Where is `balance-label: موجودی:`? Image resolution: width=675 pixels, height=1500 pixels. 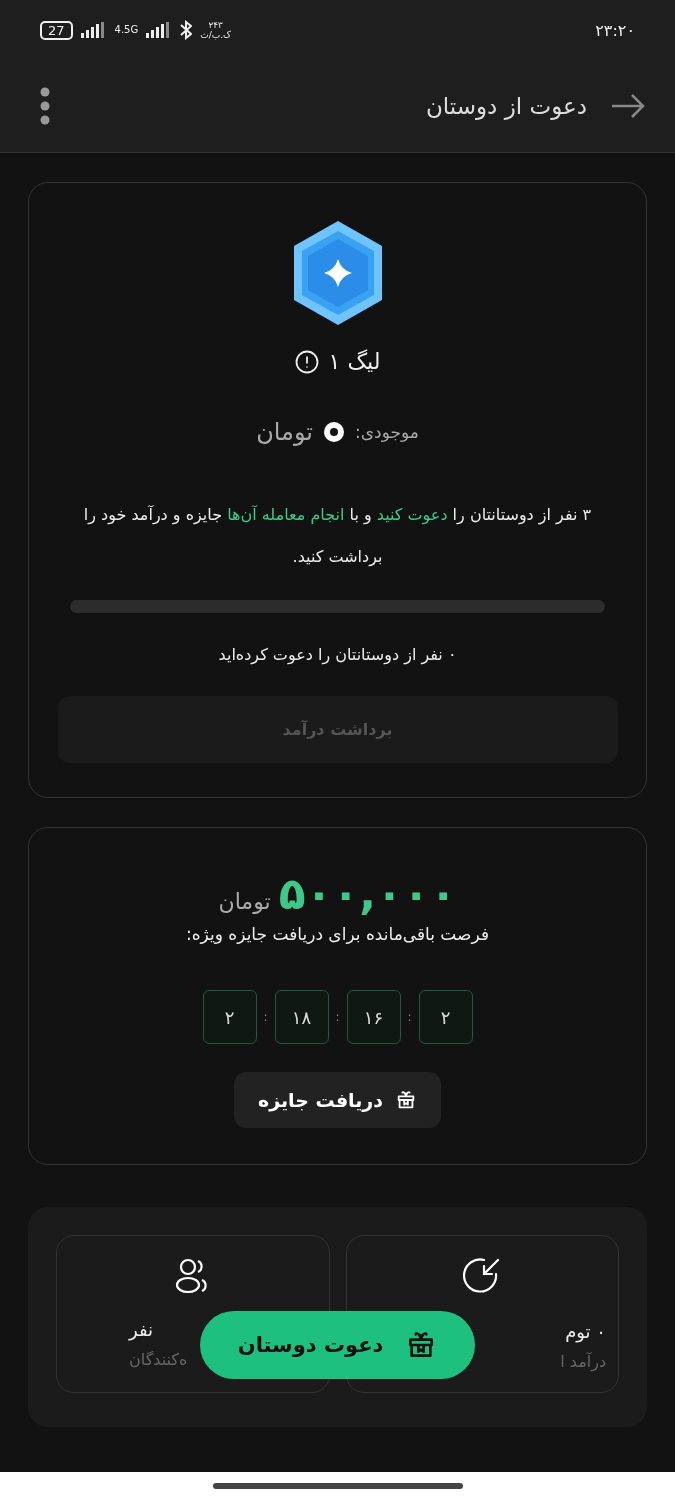 balance-label: موجودی: is located at coordinates (387, 432).